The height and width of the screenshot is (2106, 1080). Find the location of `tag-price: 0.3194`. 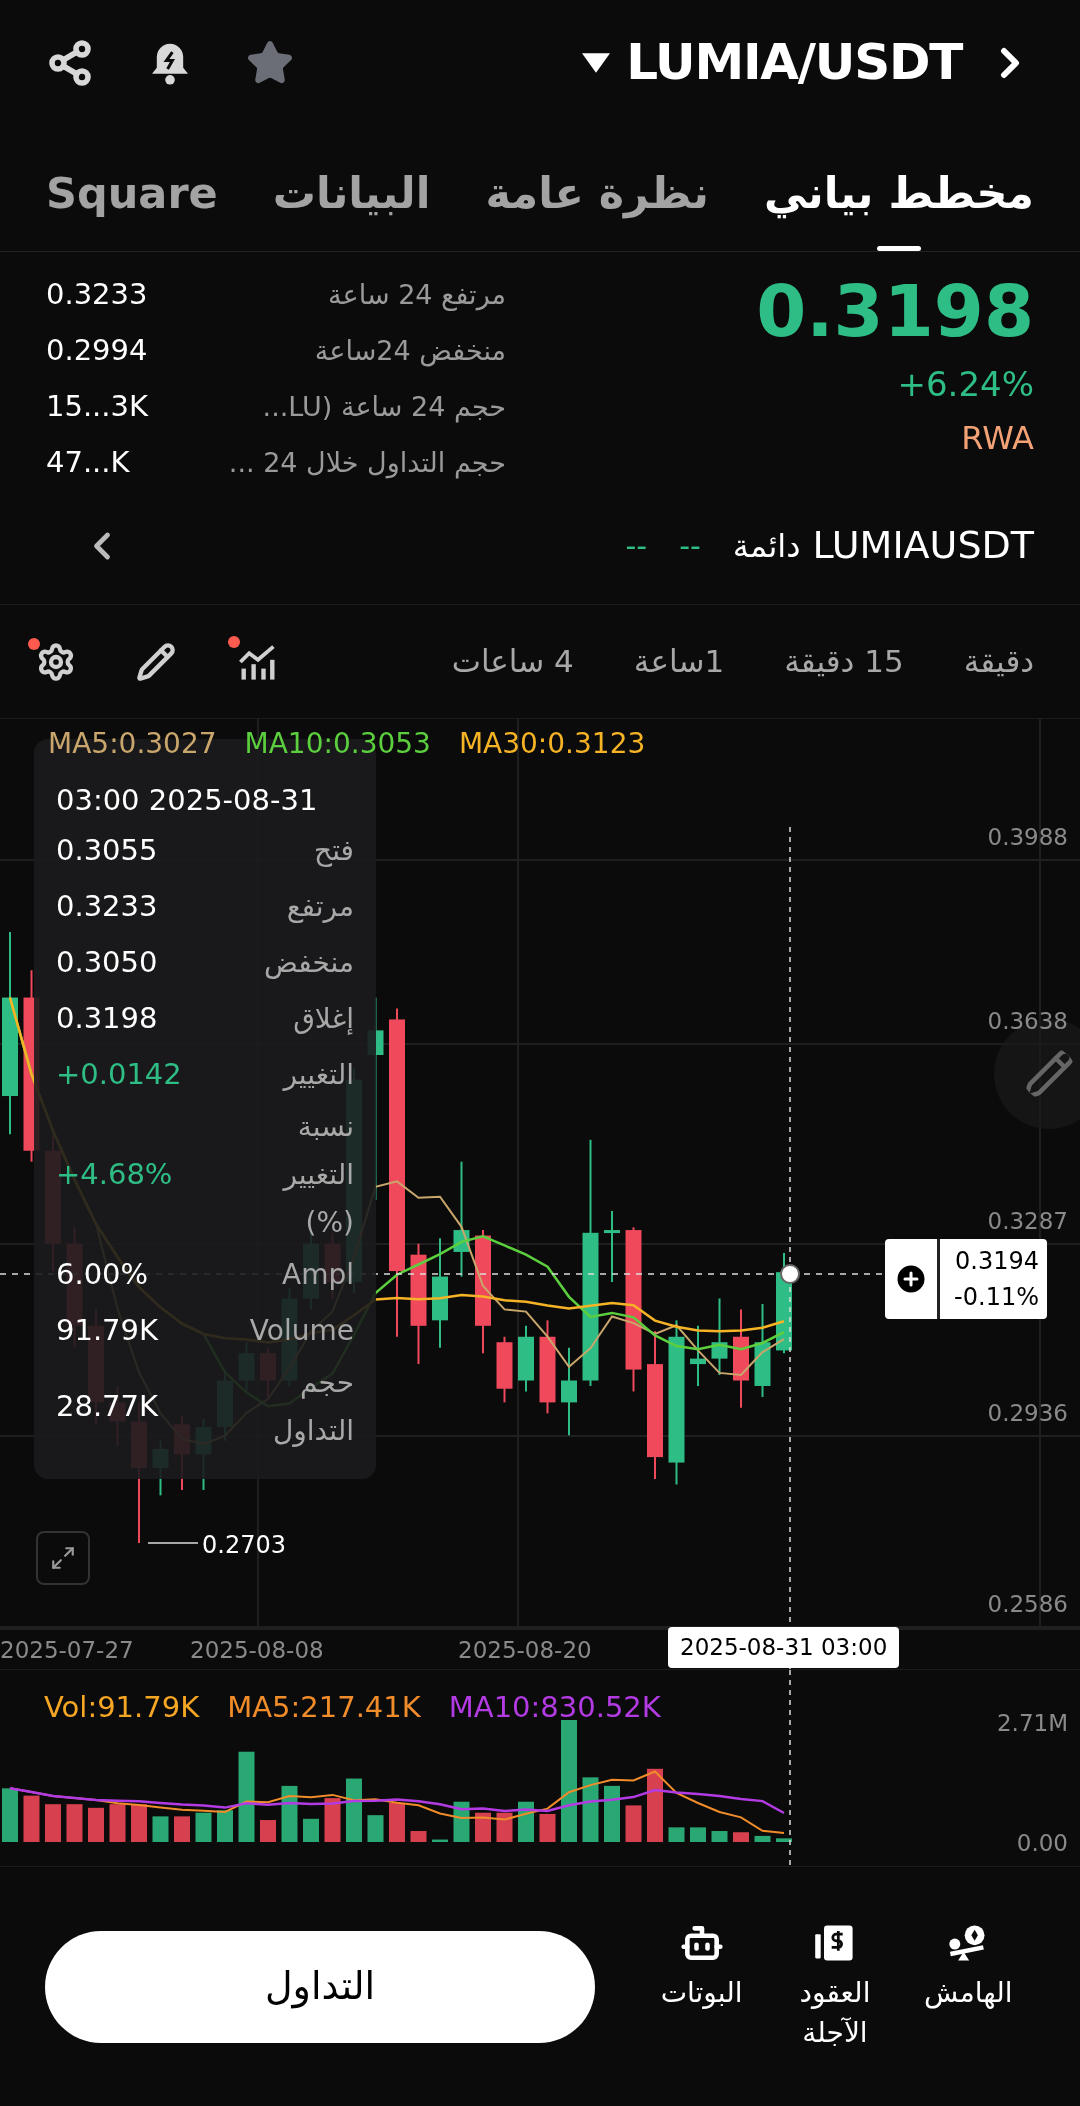

tag-price: 0.3194 is located at coordinates (997, 1261).